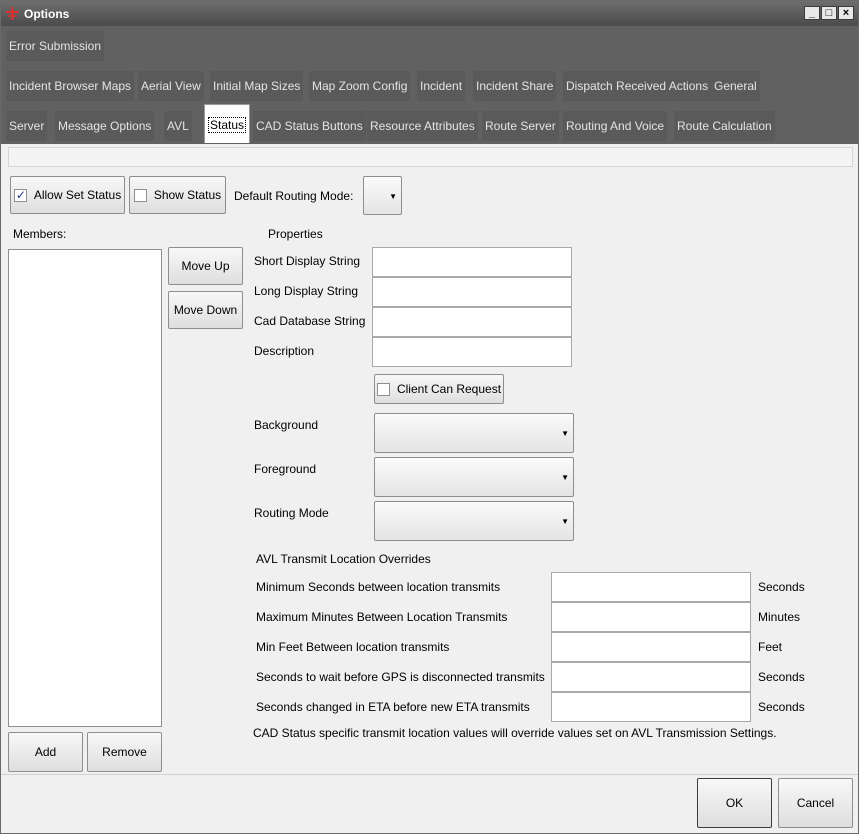 Image resolution: width=859 pixels, height=834 pixels. Describe the element at coordinates (295, 234) in the screenshot. I see `properties-heading: Properties` at that location.